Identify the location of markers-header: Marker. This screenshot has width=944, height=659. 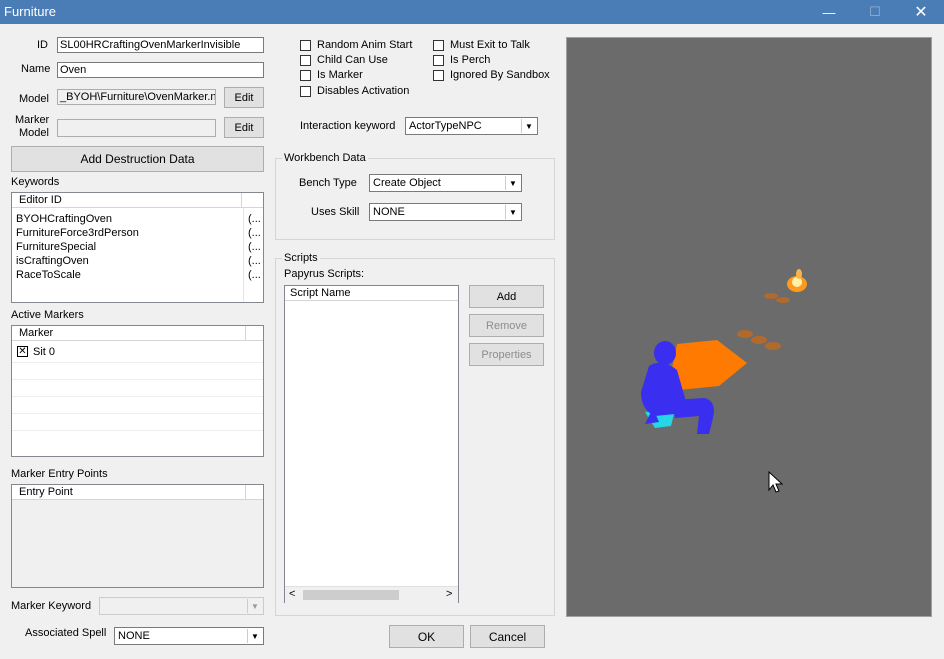
(137, 333).